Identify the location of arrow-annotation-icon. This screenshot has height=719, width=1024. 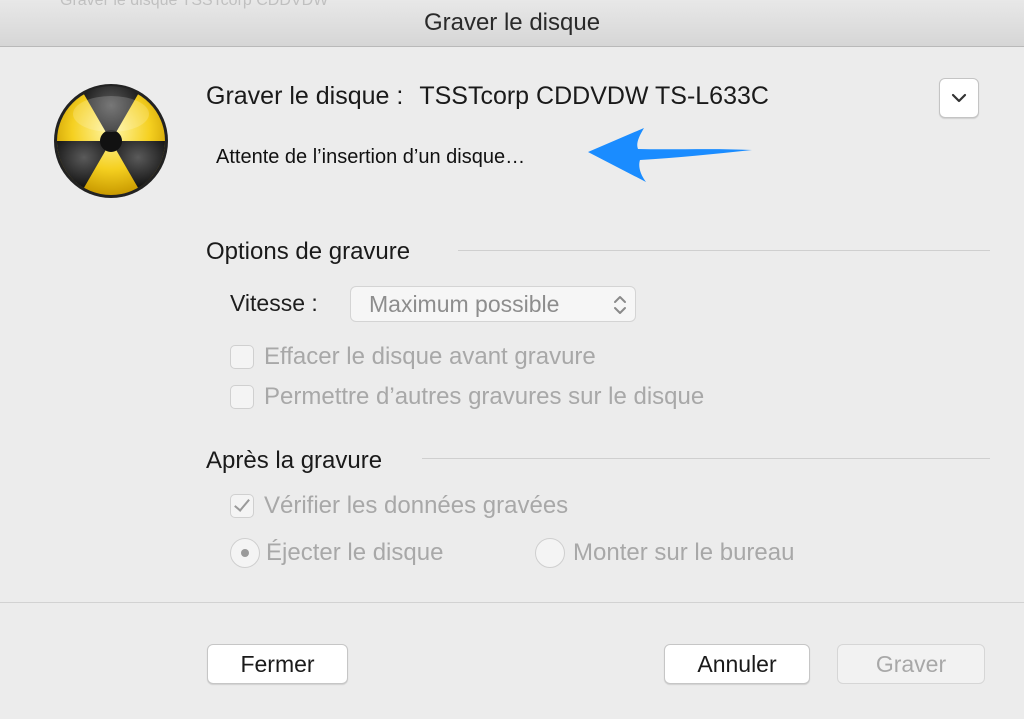
(670, 155).